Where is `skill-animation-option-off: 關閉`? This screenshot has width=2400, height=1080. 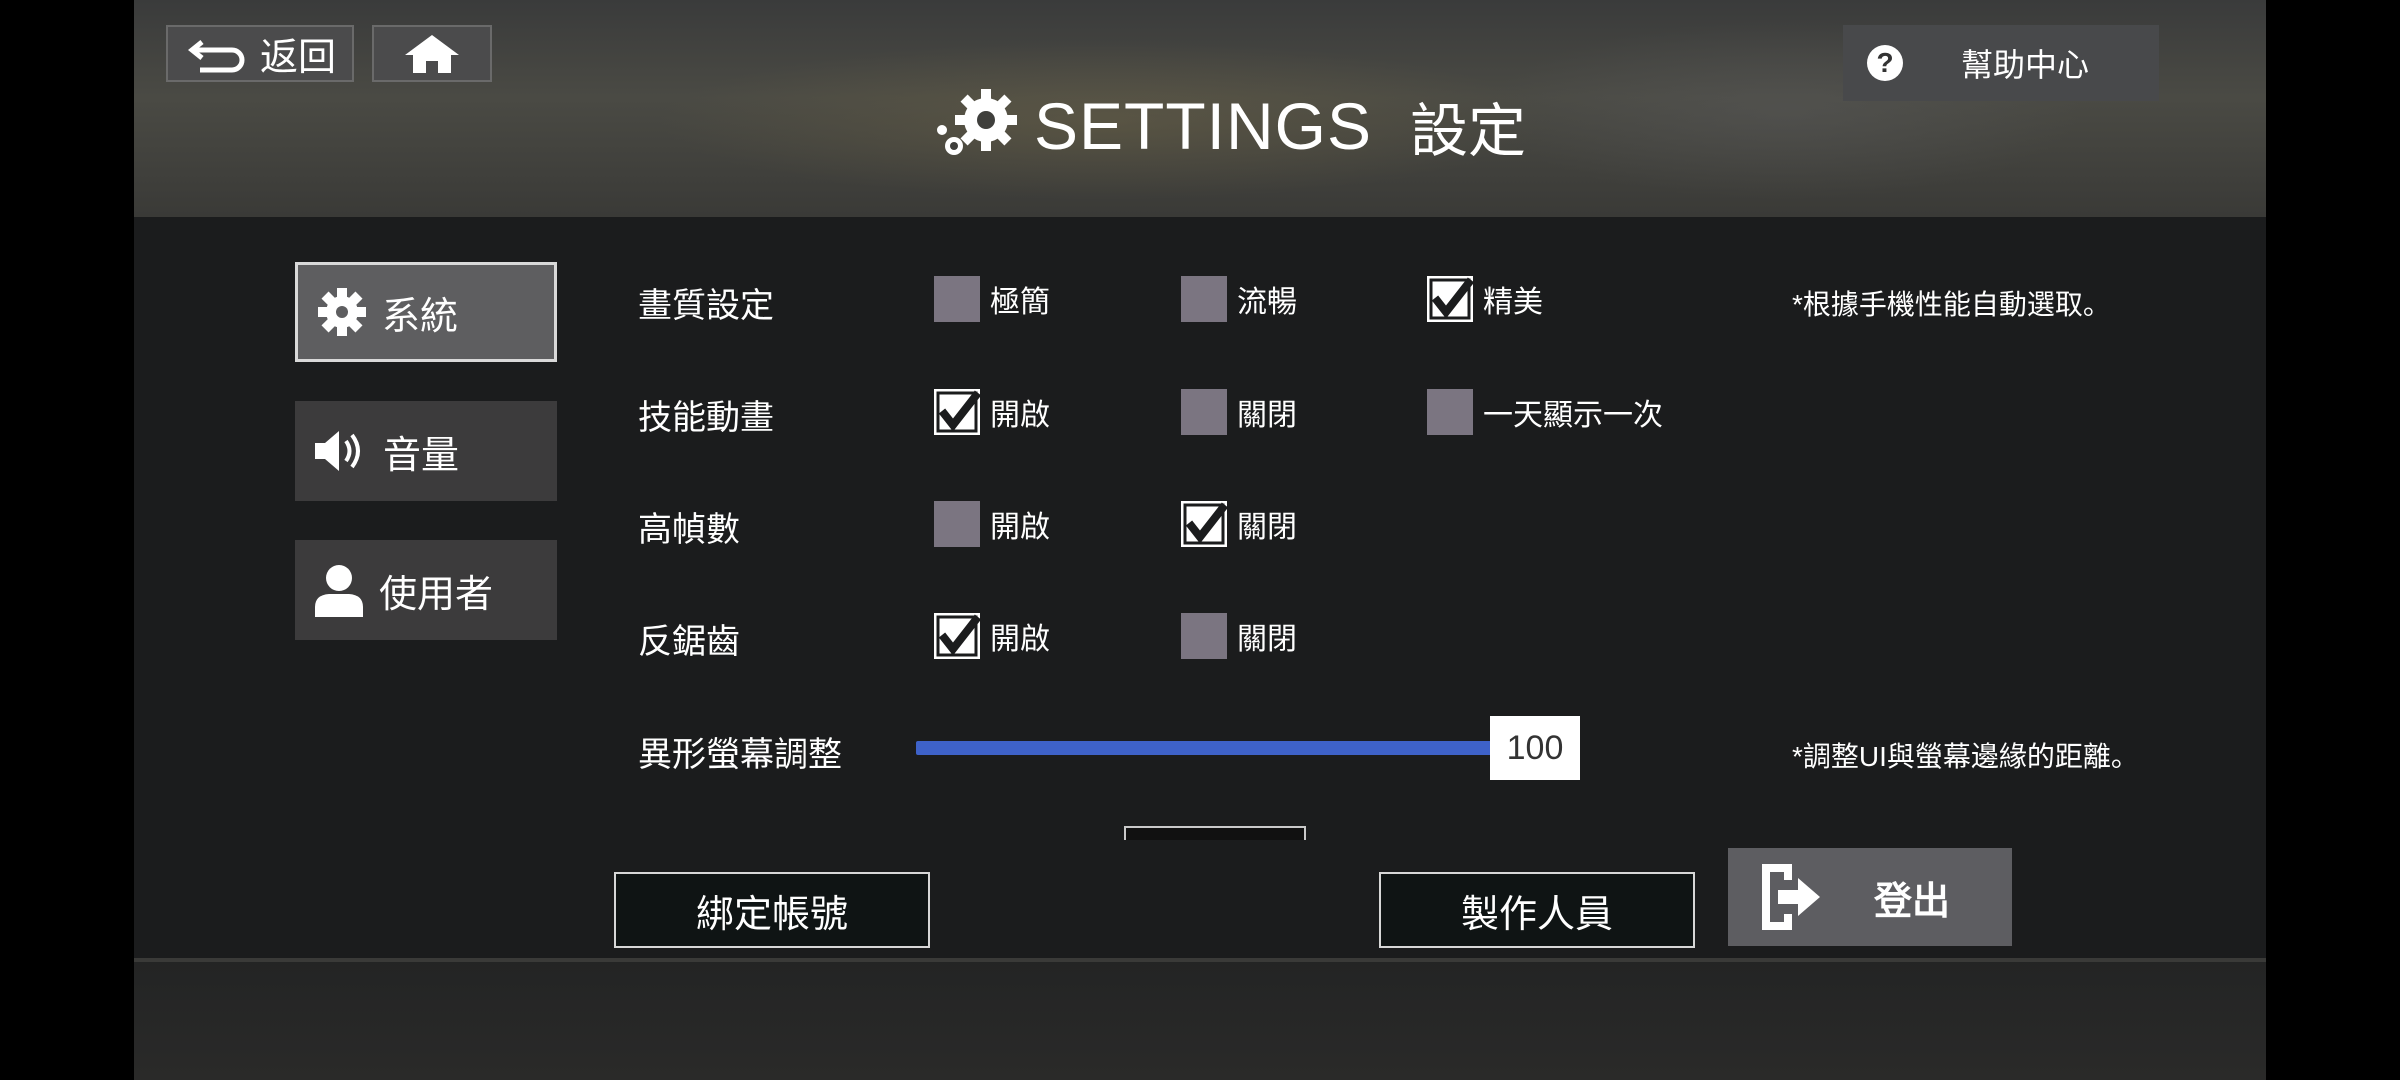 skill-animation-option-off: 關閉 is located at coordinates (1239, 412).